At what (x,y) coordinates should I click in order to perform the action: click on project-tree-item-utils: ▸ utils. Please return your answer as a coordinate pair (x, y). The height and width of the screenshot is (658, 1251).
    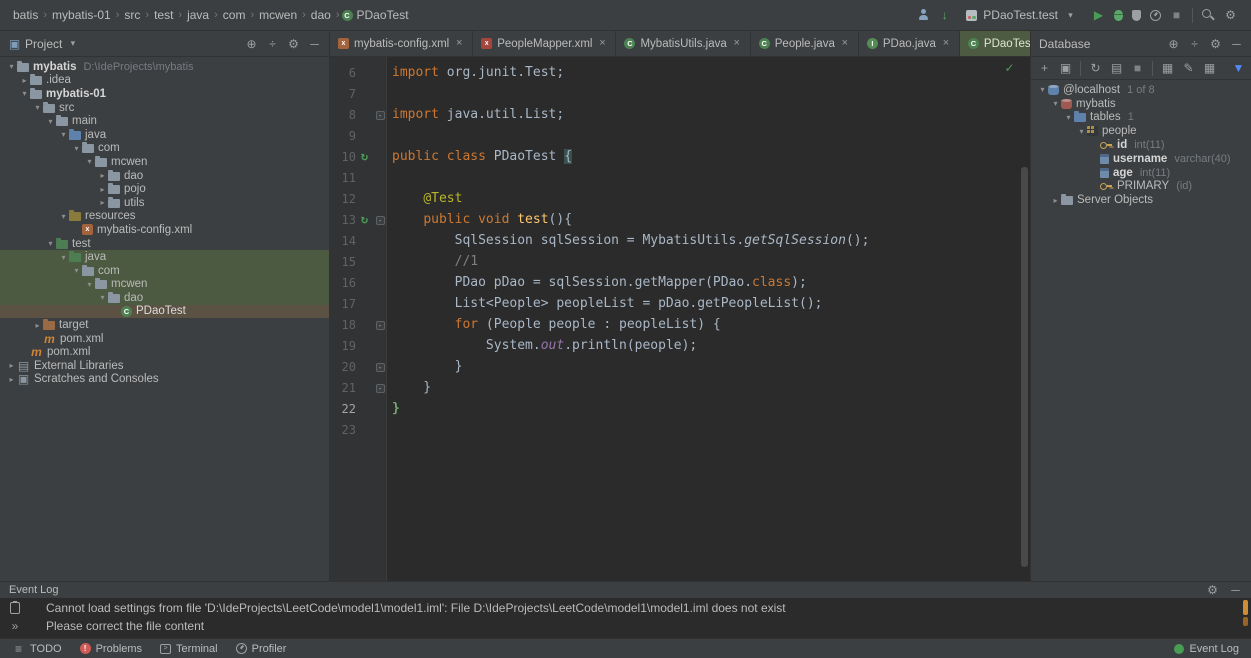
    Looking at the image, I should click on (164, 203).